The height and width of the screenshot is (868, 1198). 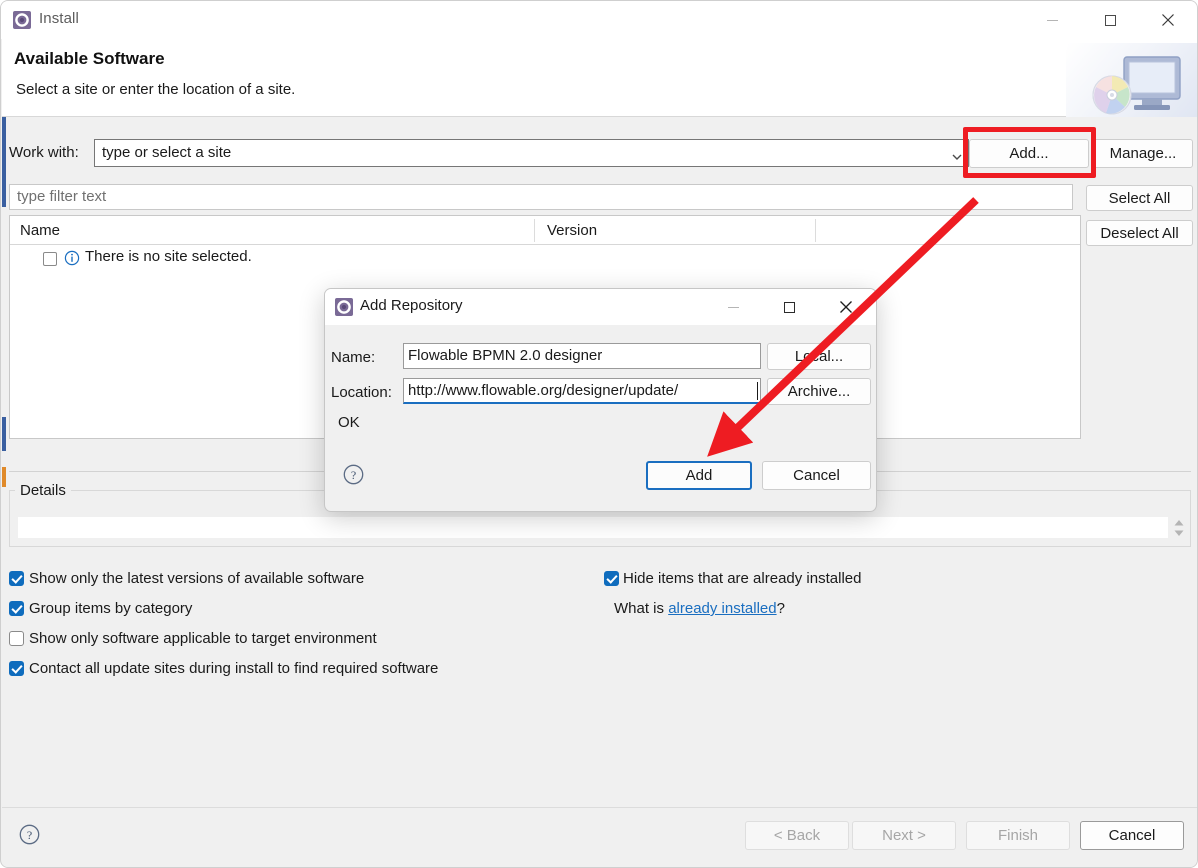 I want to click on filter-placeholder: type filter text, so click(x=62, y=196).